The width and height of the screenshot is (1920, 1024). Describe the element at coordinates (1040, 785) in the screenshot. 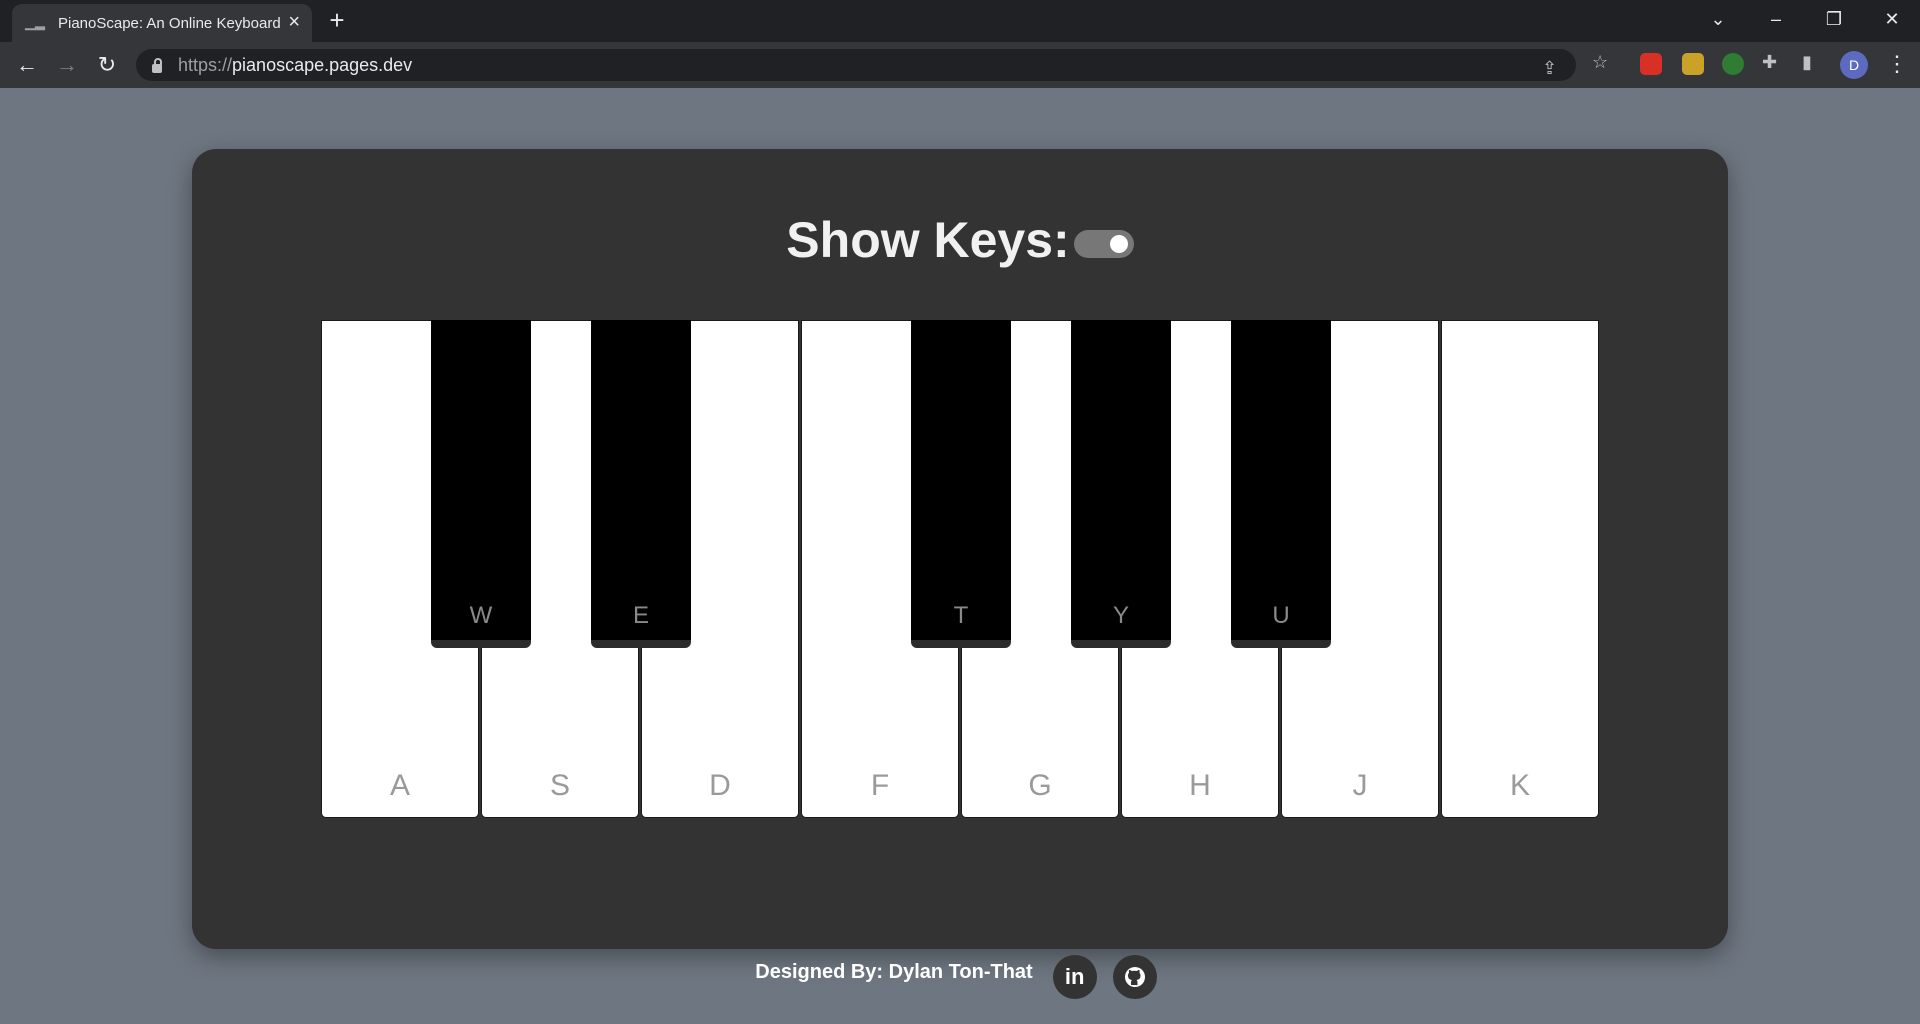

I see `key-label: G` at that location.